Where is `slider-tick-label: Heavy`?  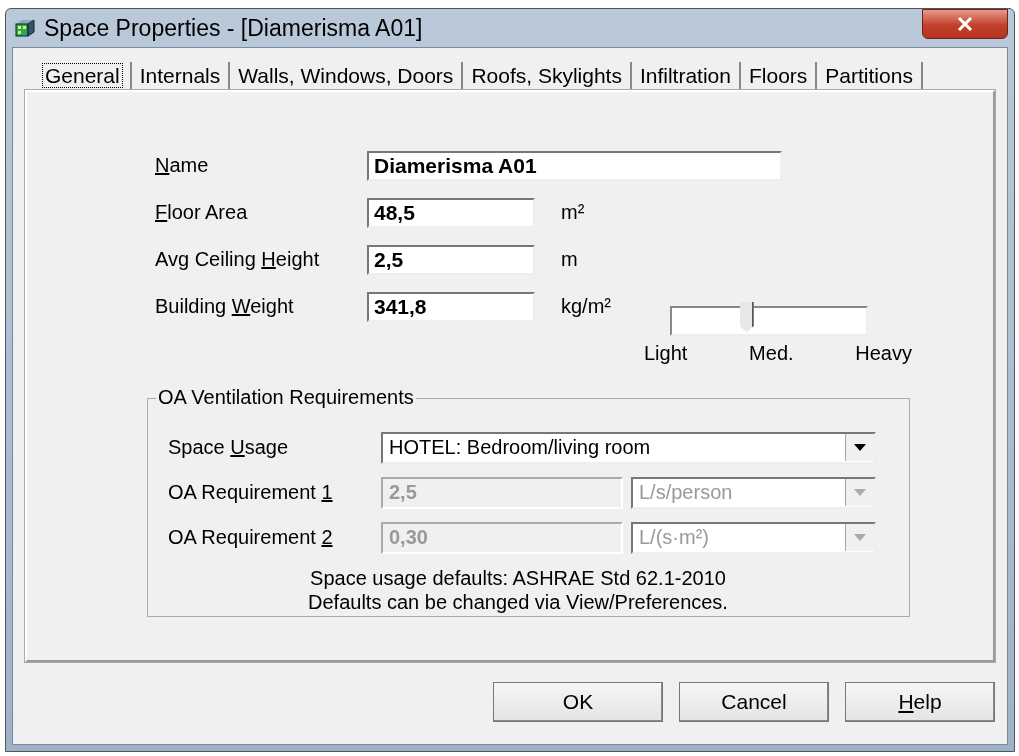 slider-tick-label: Heavy is located at coordinates (883, 353).